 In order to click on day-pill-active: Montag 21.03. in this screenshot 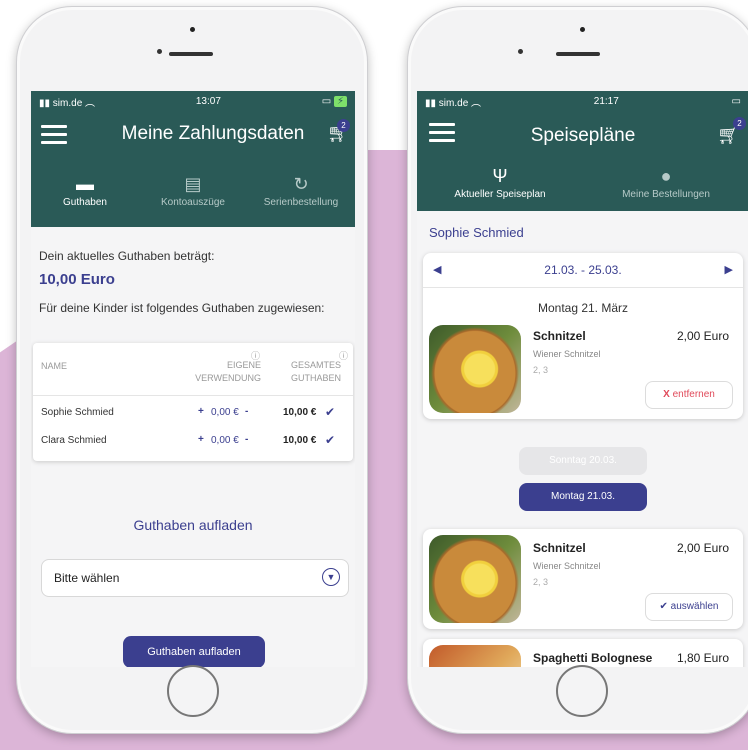, I will do `click(583, 497)`.